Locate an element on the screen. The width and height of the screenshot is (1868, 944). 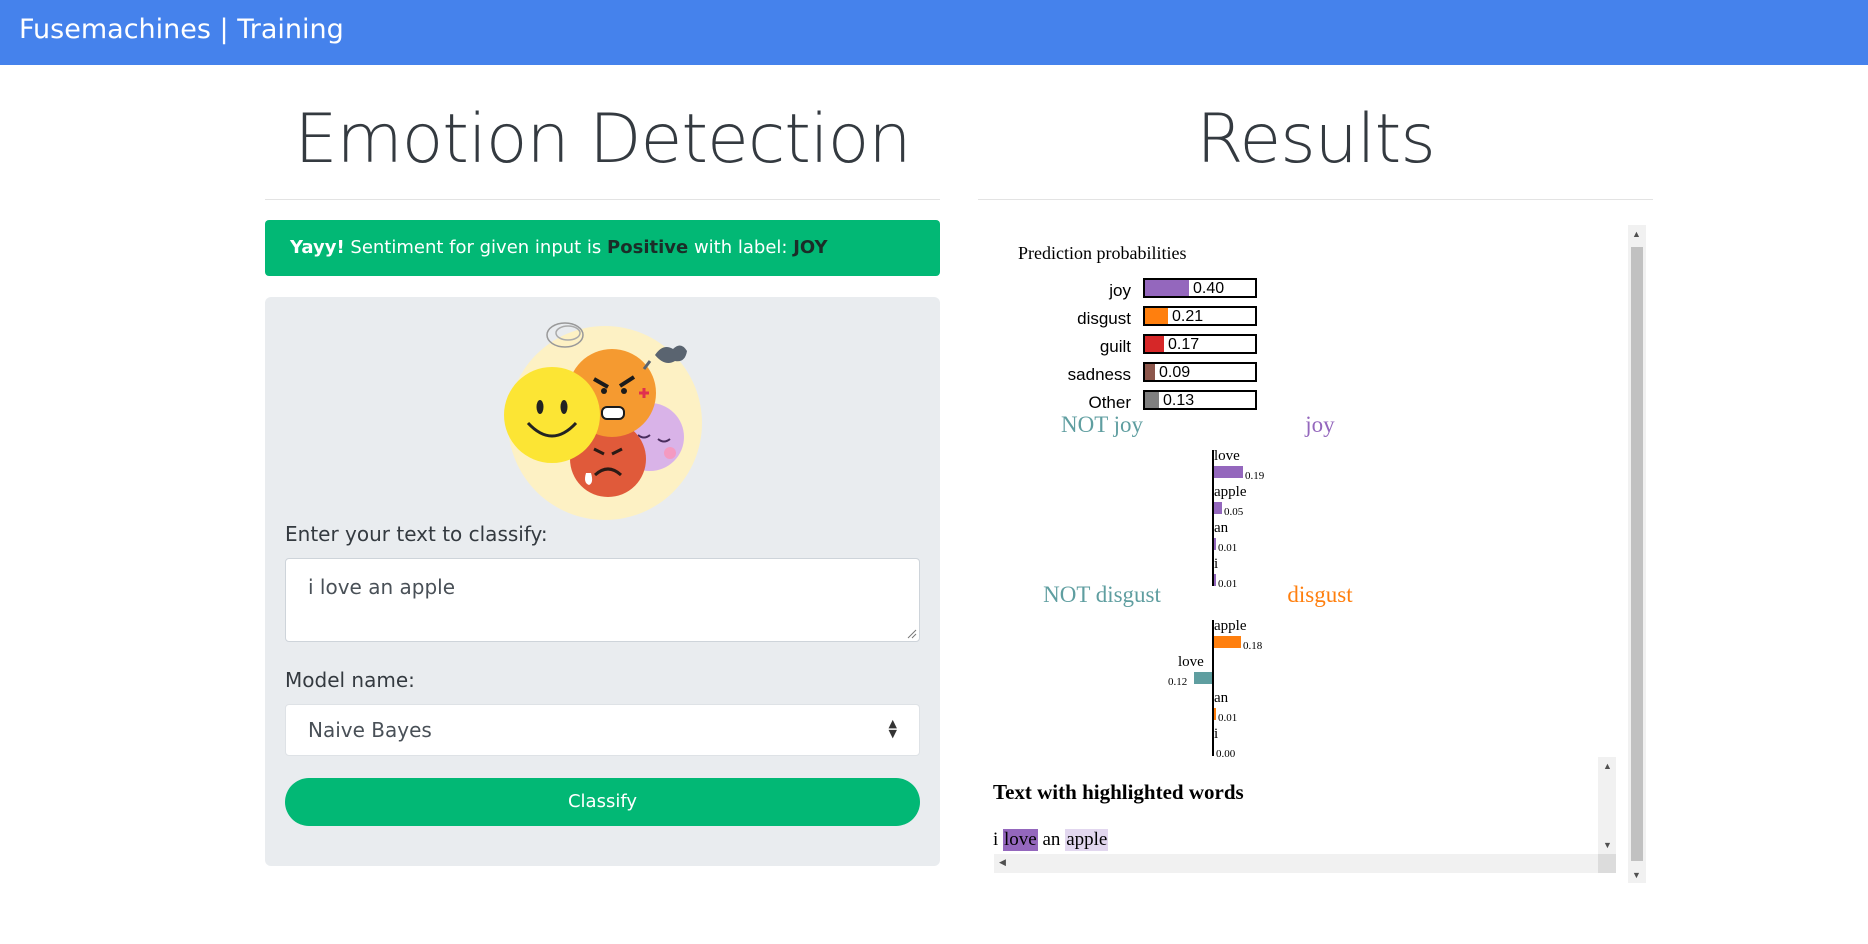
text-input-value: i love an apple is located at coordinates (382, 587).